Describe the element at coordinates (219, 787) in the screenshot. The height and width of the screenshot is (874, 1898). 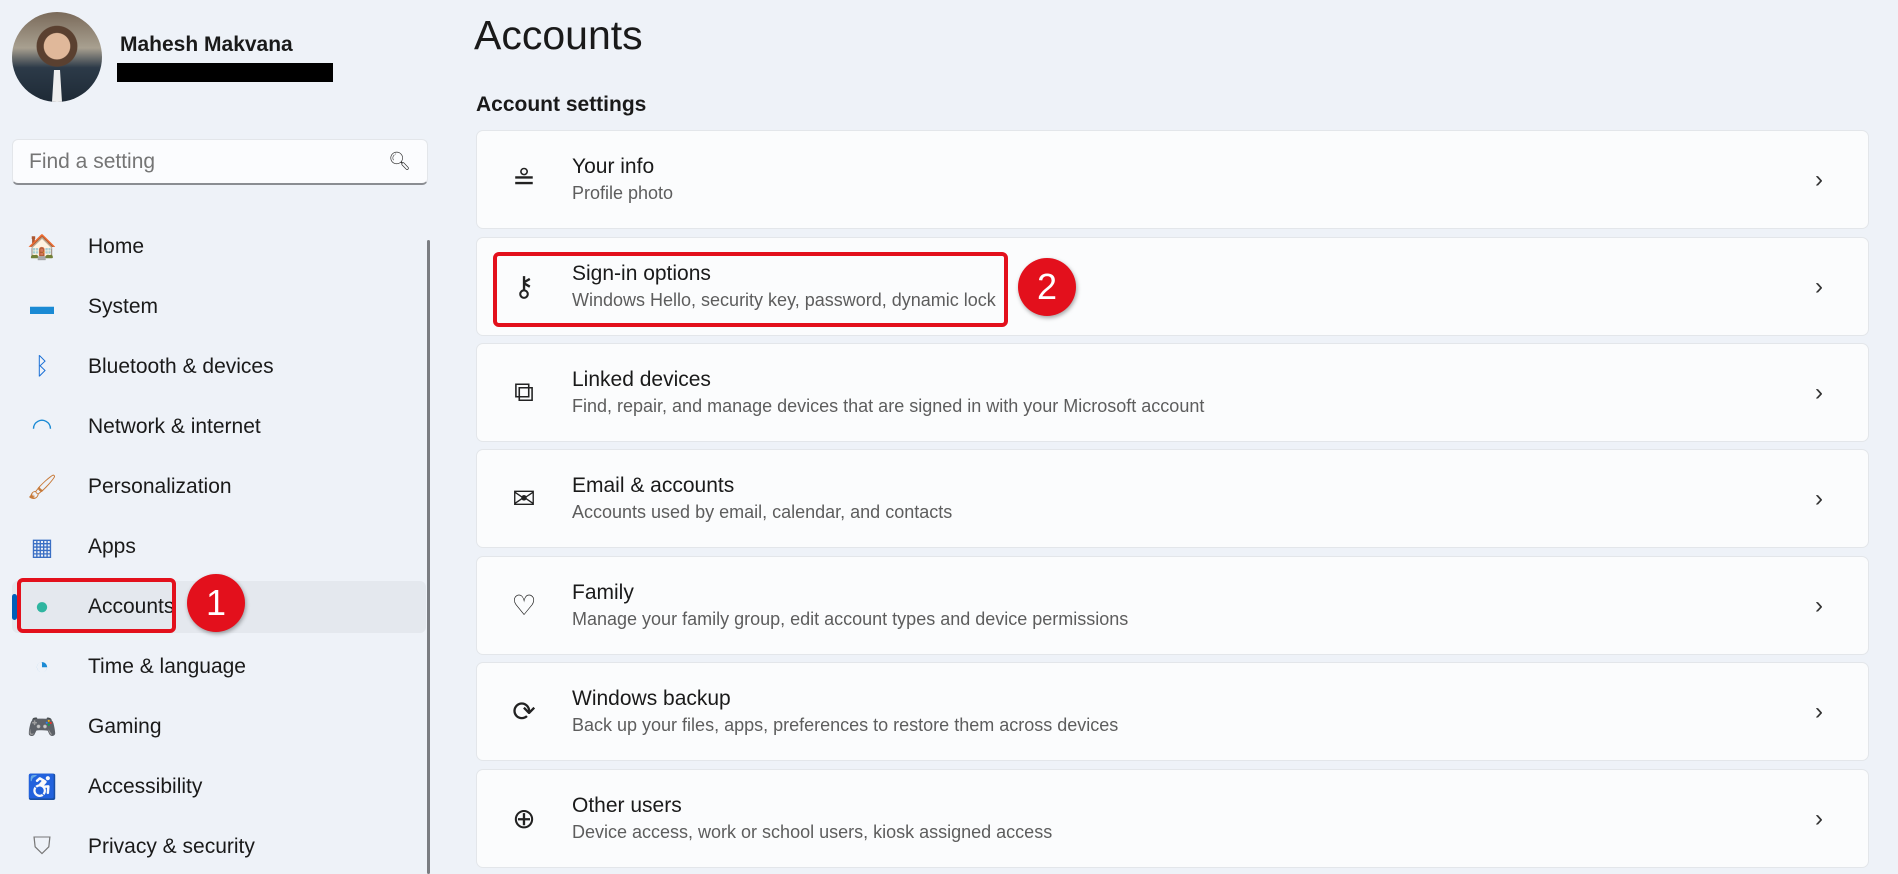
I see `sidebar-item-accessibility: ♿ Accessibility` at that location.